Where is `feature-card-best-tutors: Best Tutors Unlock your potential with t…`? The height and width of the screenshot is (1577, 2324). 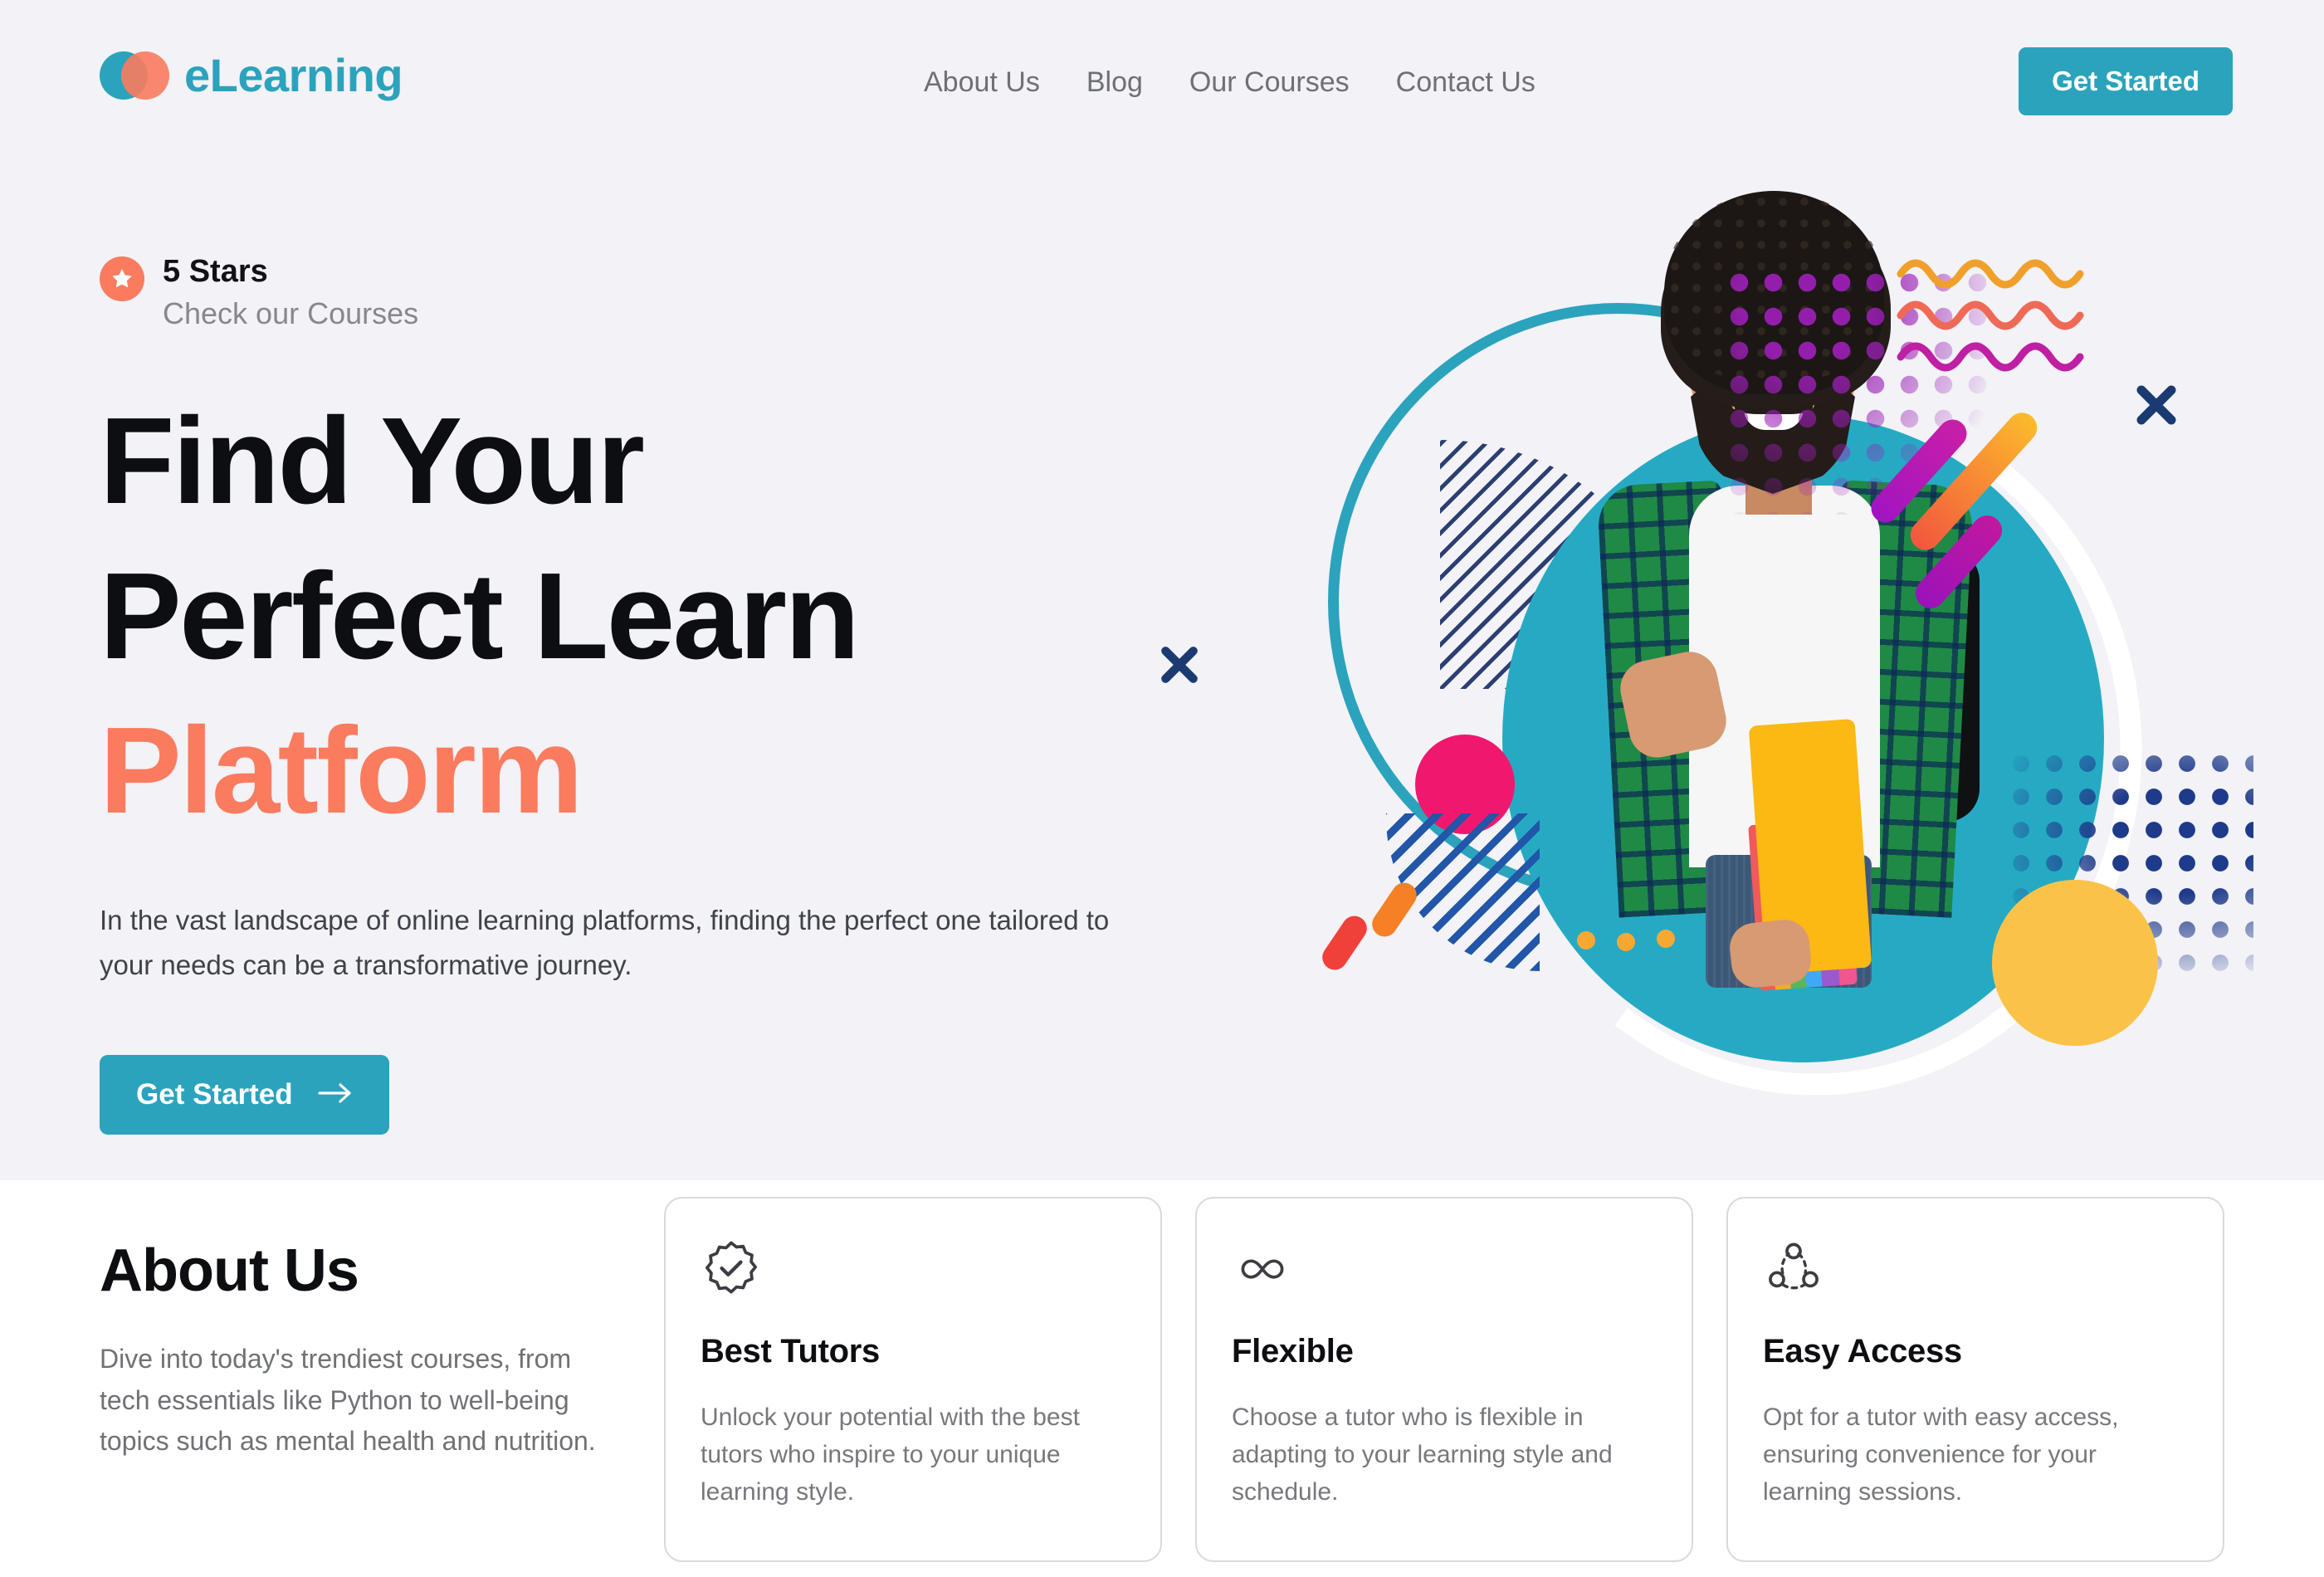 feature-card-best-tutors: Best Tutors Unlock your potential with t… is located at coordinates (913, 1380).